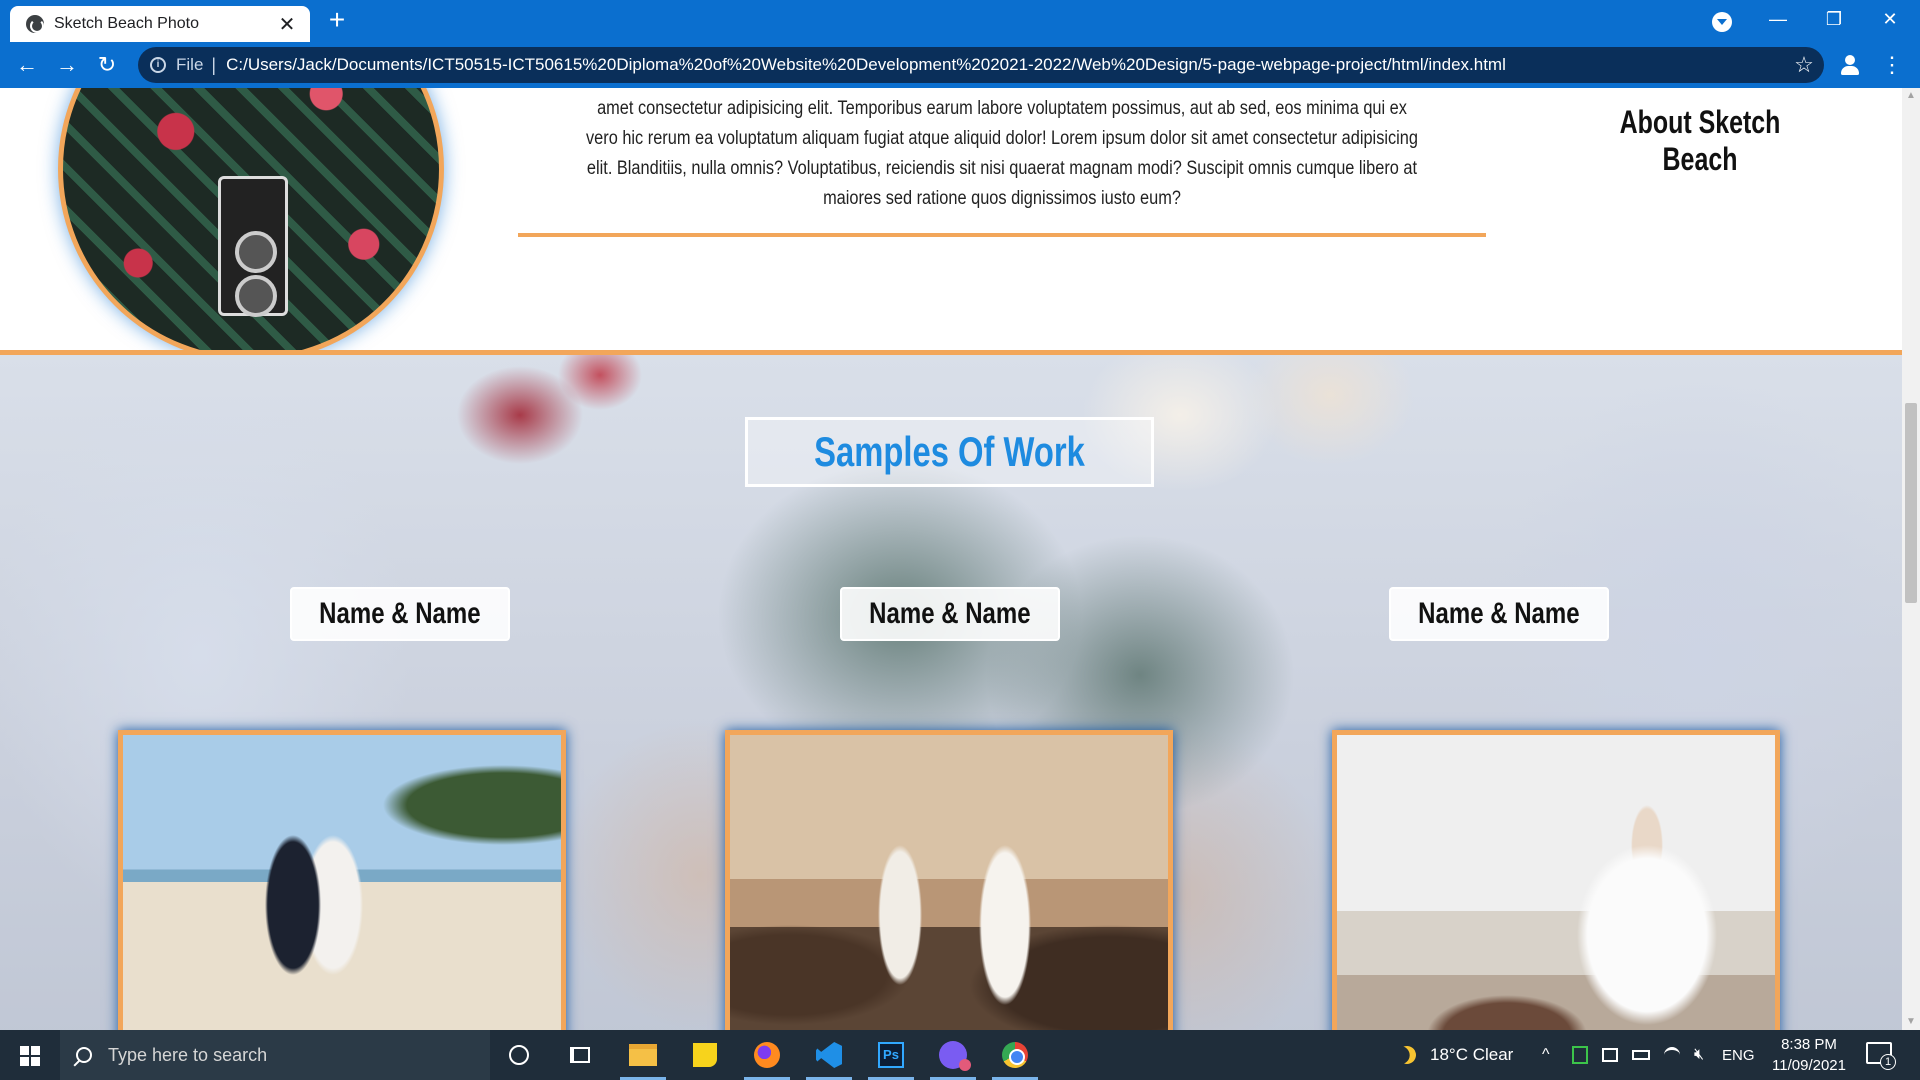 The image size is (1920, 1080). Describe the element at coordinates (949, 880) in the screenshot. I see `sample-photo-sunset-couple` at that location.